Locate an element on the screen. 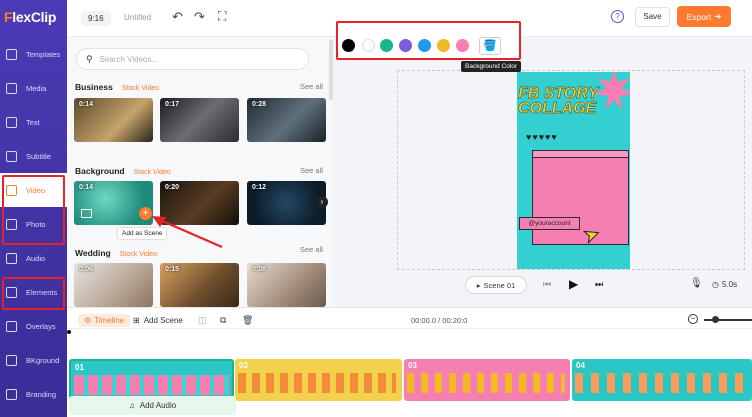 Image resolution: width=752 pixels, height=417 pixels. overlays-icon is located at coordinates (11, 326).